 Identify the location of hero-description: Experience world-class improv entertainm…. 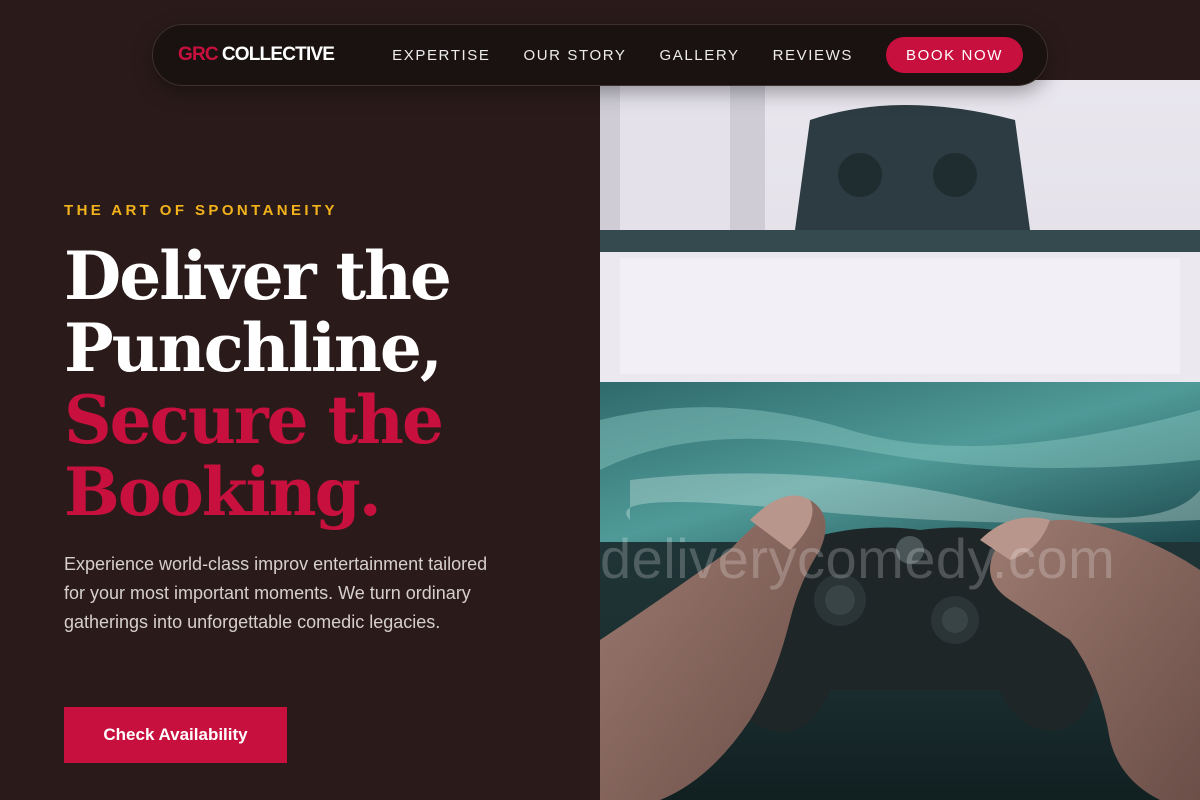
(276, 593).